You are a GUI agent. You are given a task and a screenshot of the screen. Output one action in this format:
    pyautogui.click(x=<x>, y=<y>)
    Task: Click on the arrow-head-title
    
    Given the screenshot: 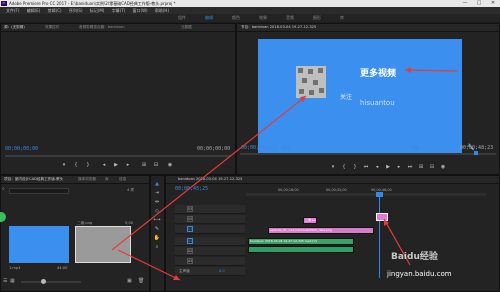 What is the action you would take?
    pyautogui.click(x=408, y=70)
    